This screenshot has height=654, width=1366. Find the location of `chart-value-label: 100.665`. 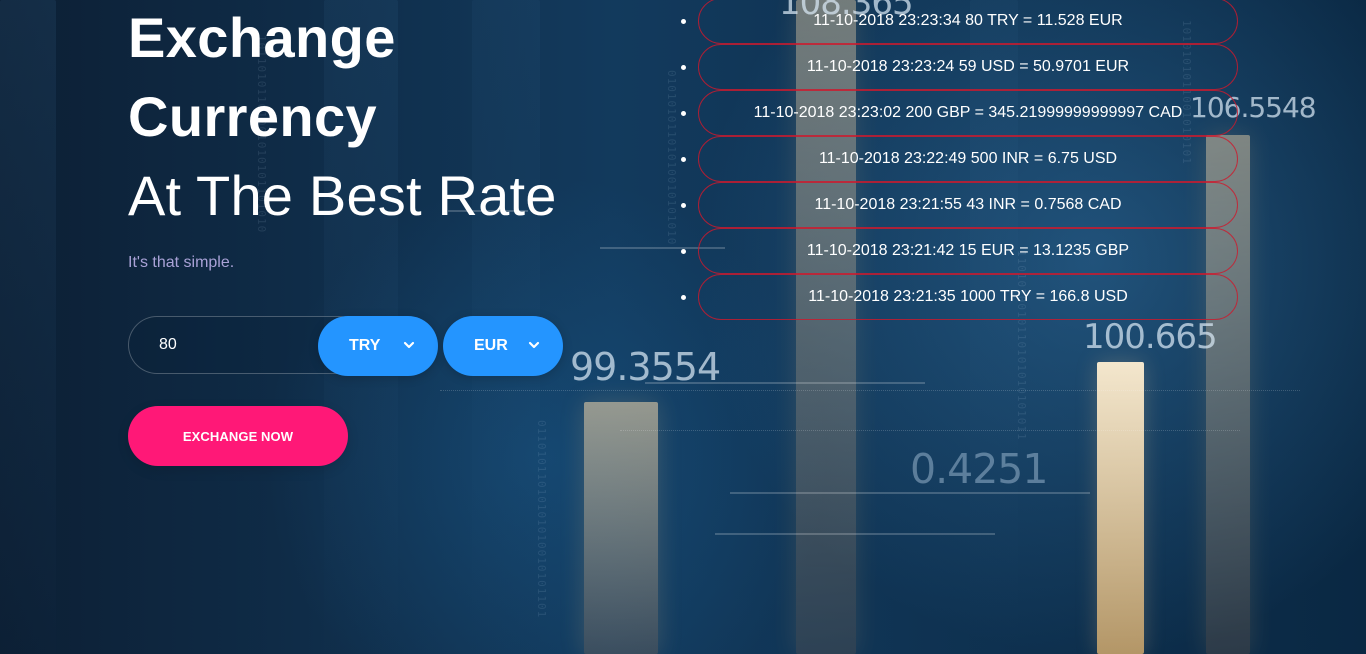

chart-value-label: 100.665 is located at coordinates (1150, 337).